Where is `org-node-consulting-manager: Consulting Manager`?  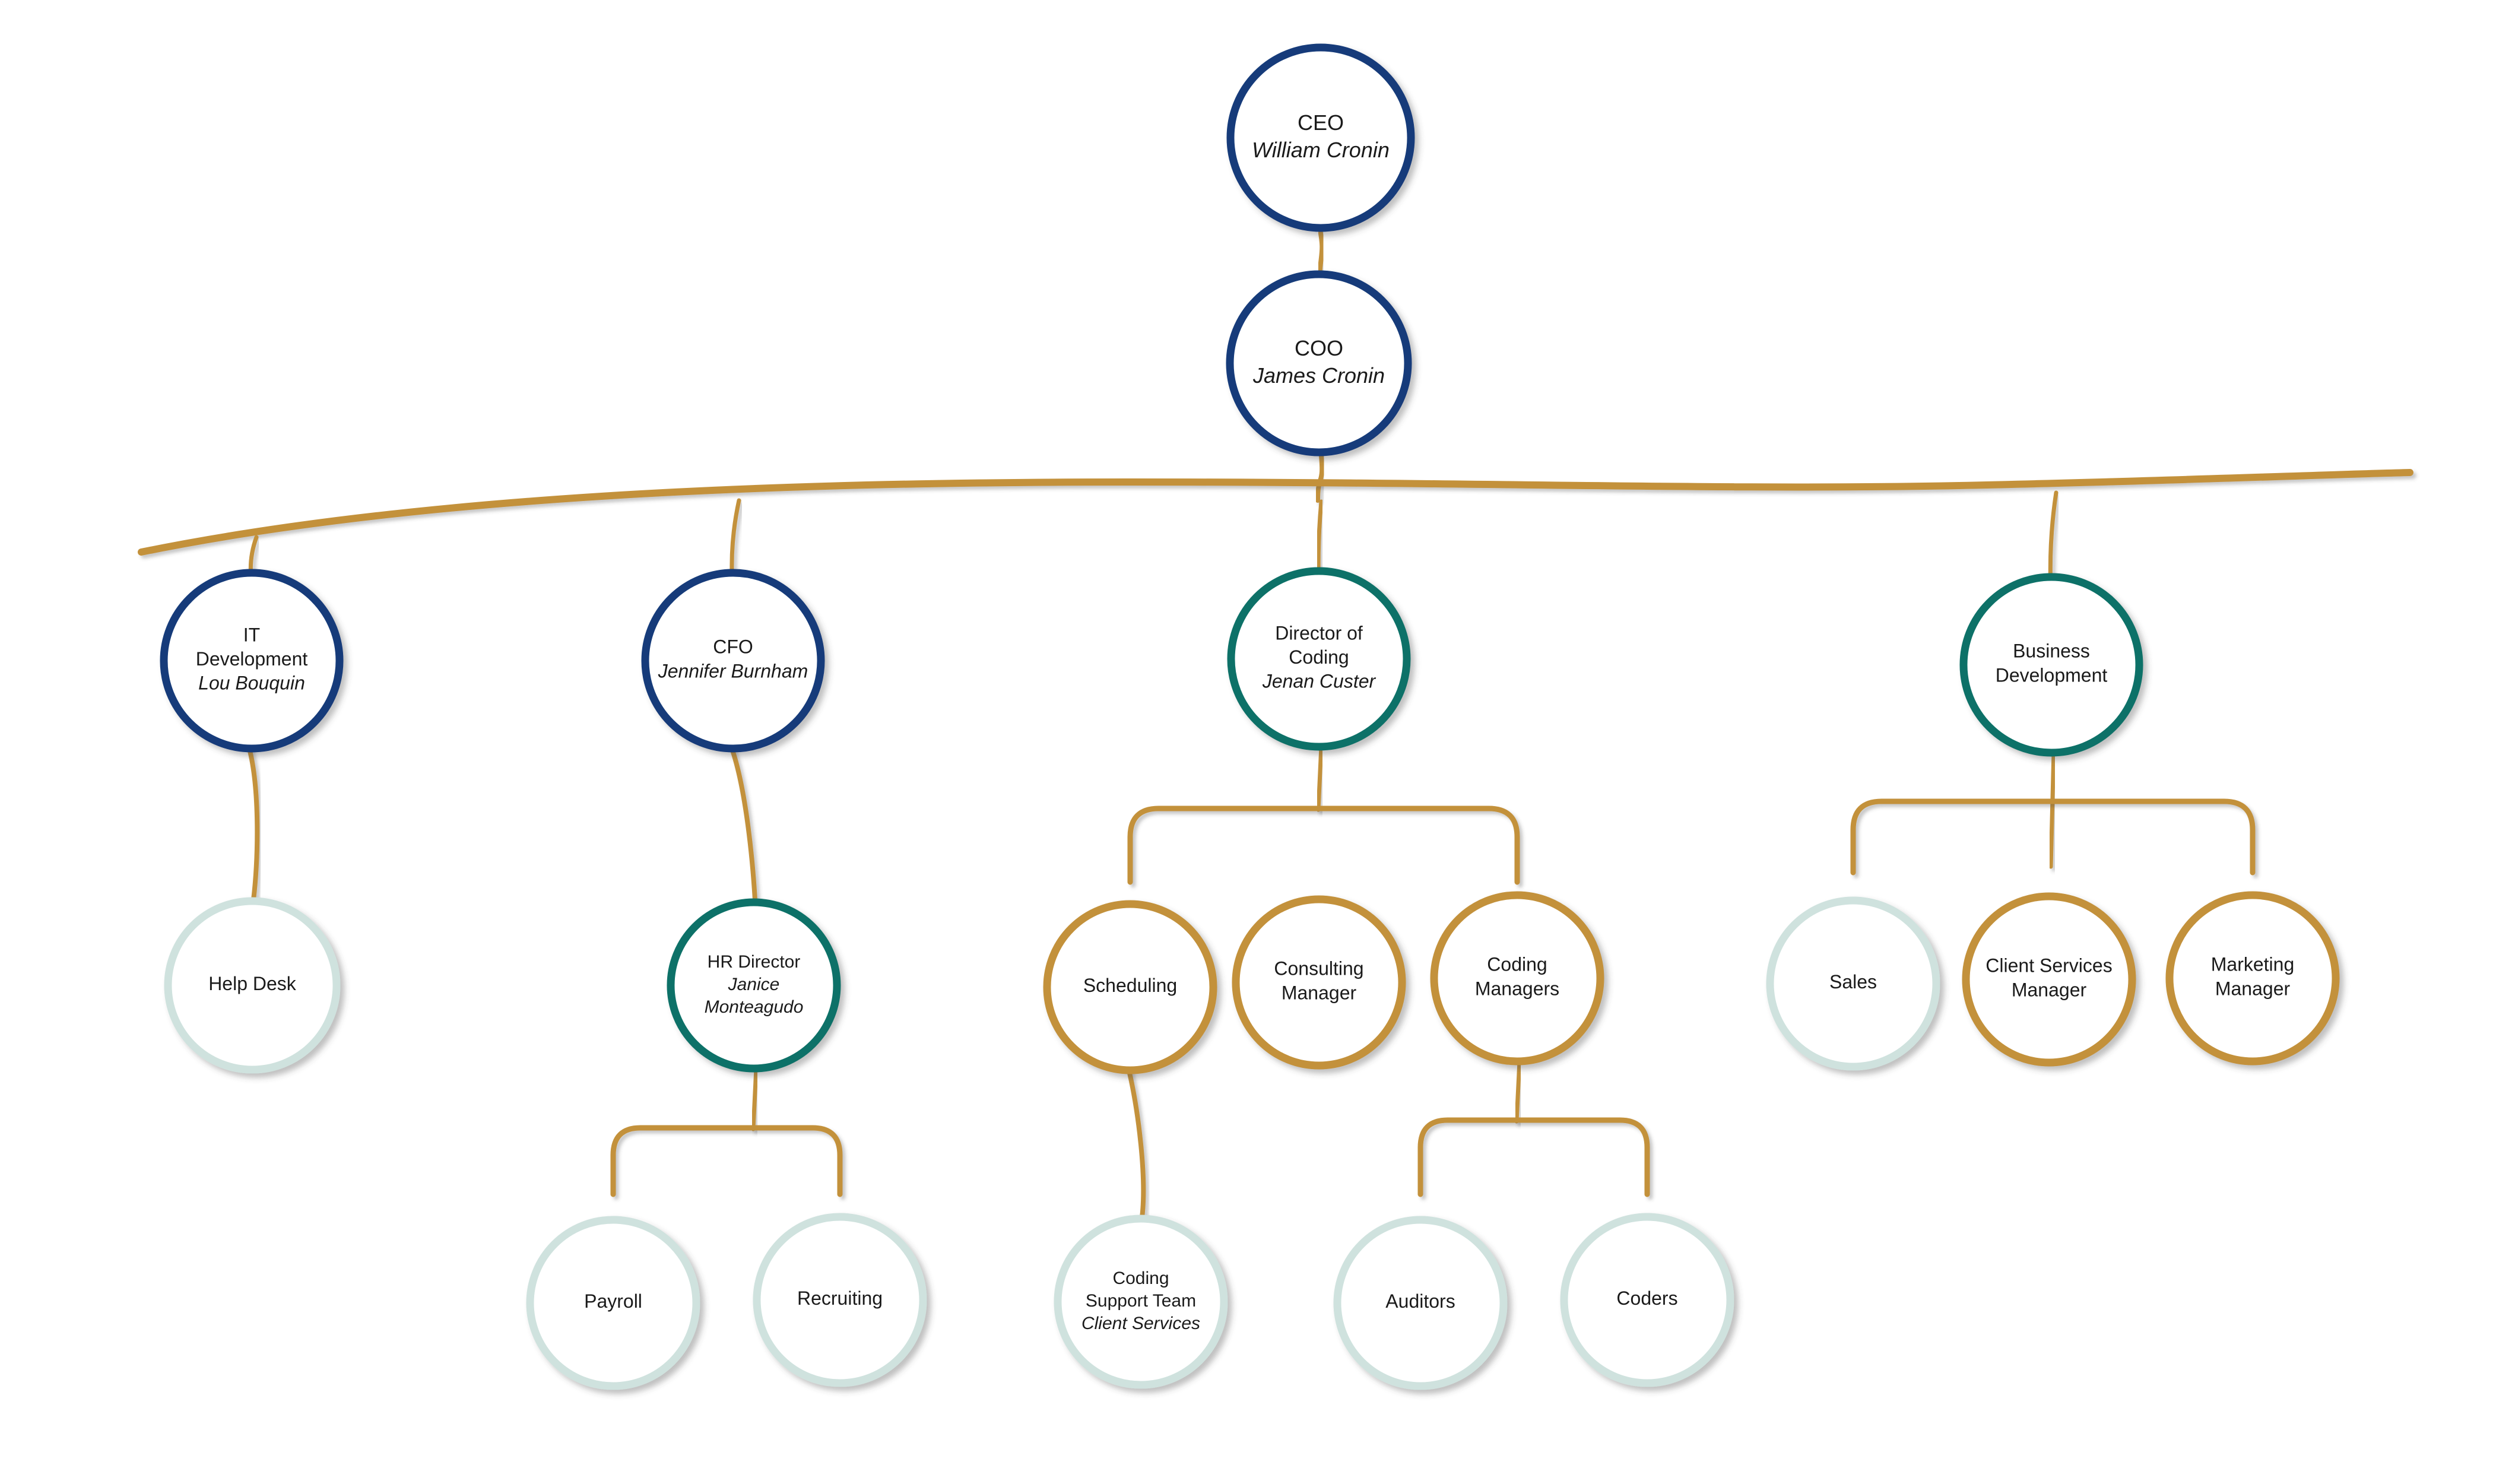 org-node-consulting-manager: Consulting Manager is located at coordinates (1319, 982).